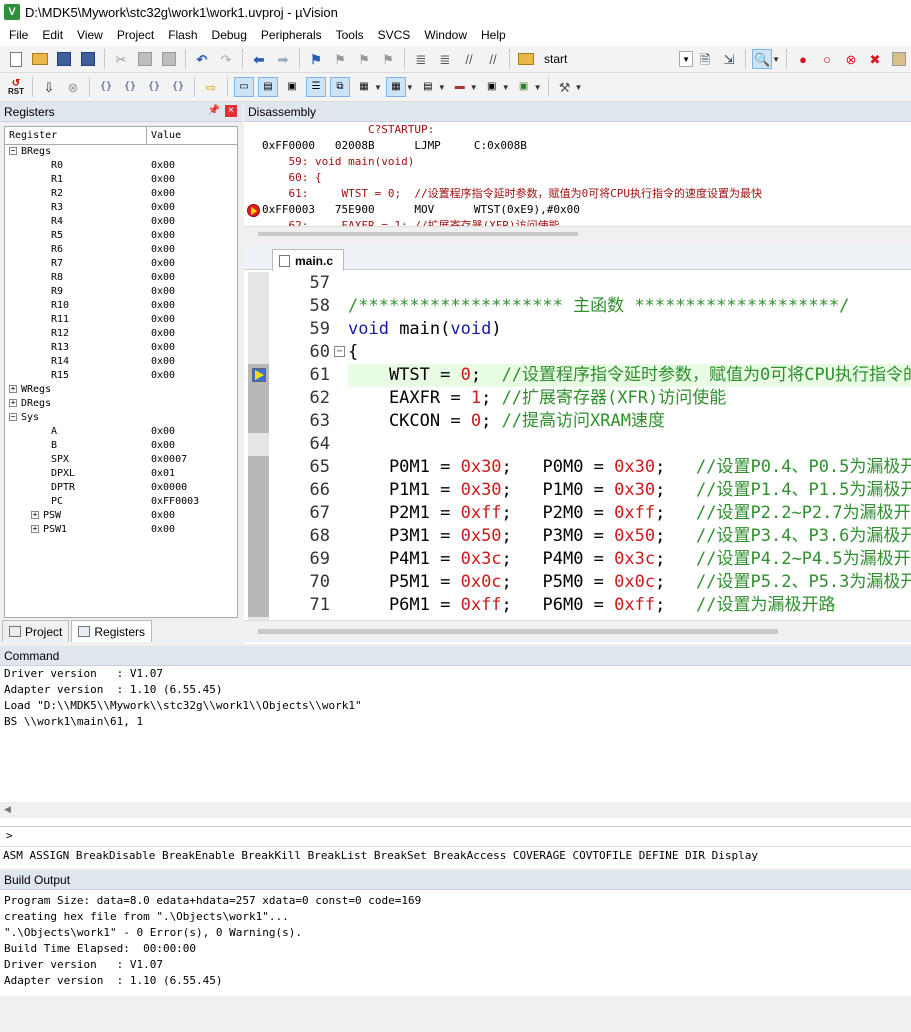 The height and width of the screenshot is (1032, 911). What do you see at coordinates (88, 59) in the screenshot?
I see `save-all-button` at bounding box center [88, 59].